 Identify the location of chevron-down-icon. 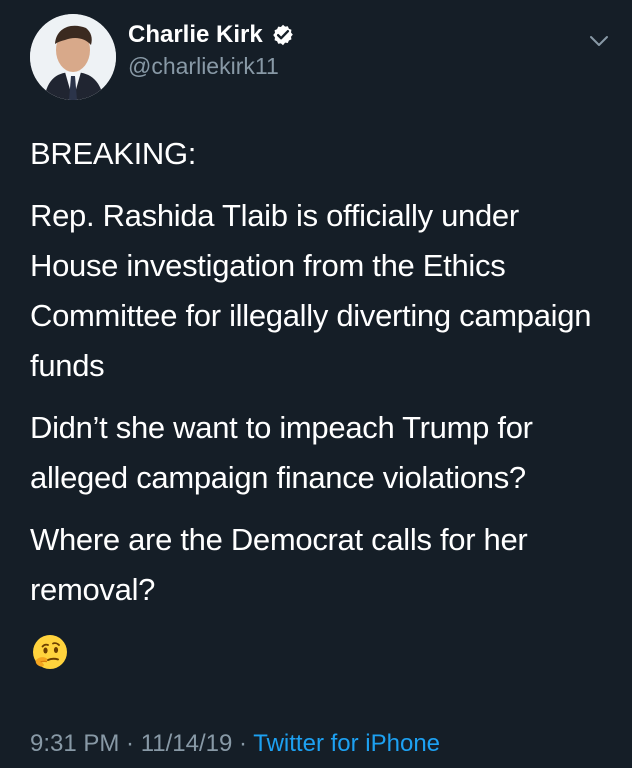
(599, 41).